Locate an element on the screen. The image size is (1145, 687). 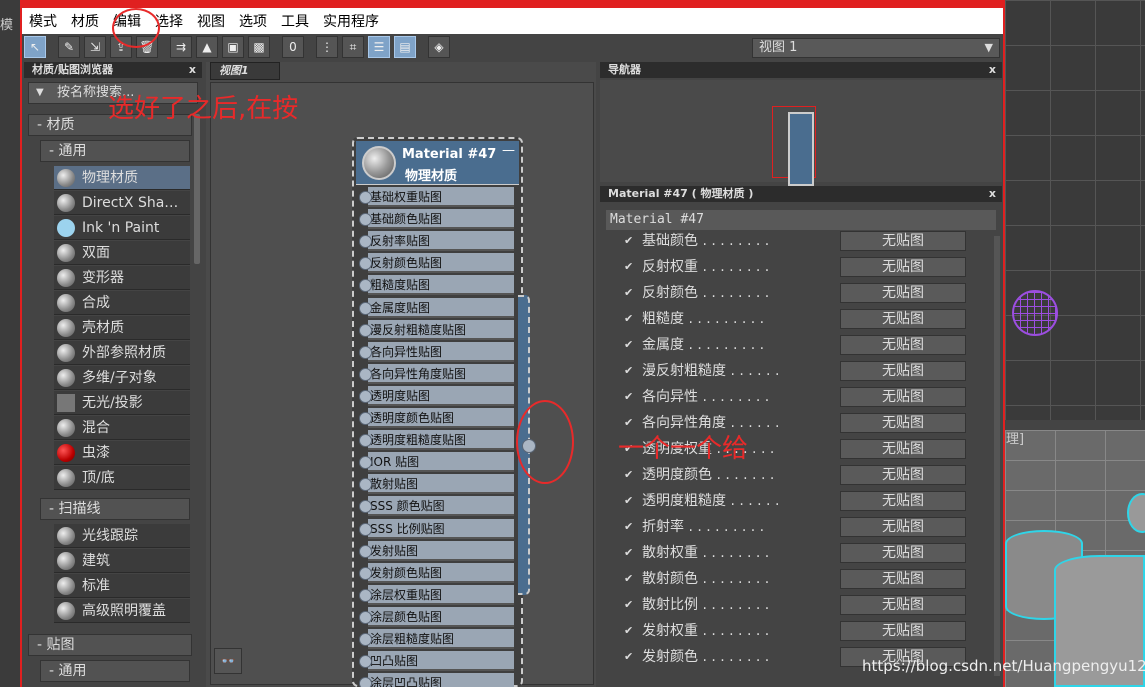
node-input-slot: 基础颜色贴图 is located at coordinates (436, 219).